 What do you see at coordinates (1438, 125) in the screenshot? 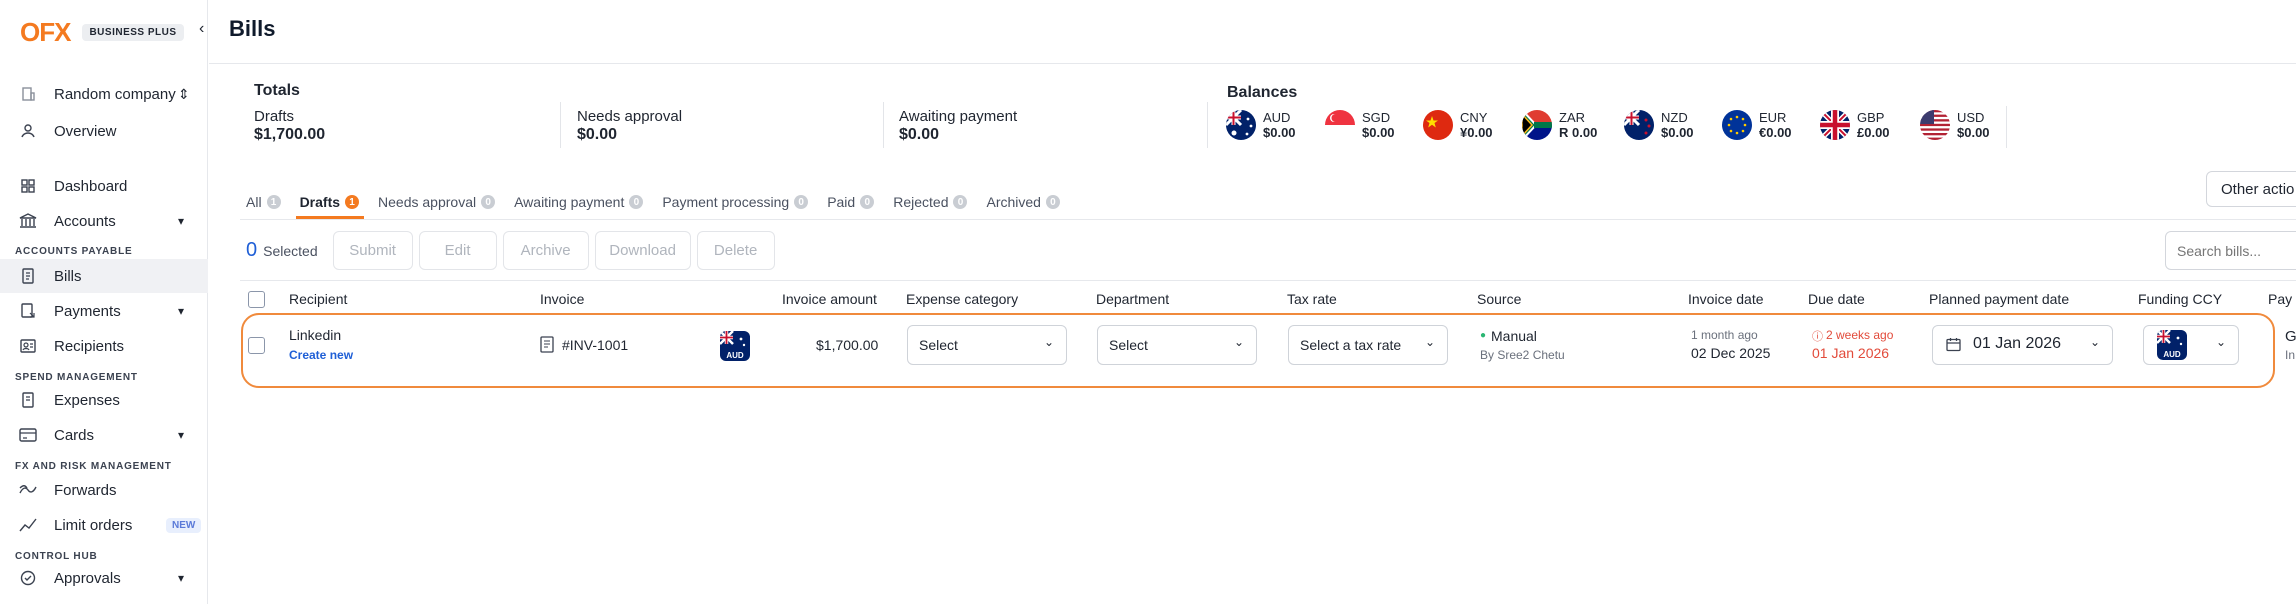
I see `flag-cny-icon` at bounding box center [1438, 125].